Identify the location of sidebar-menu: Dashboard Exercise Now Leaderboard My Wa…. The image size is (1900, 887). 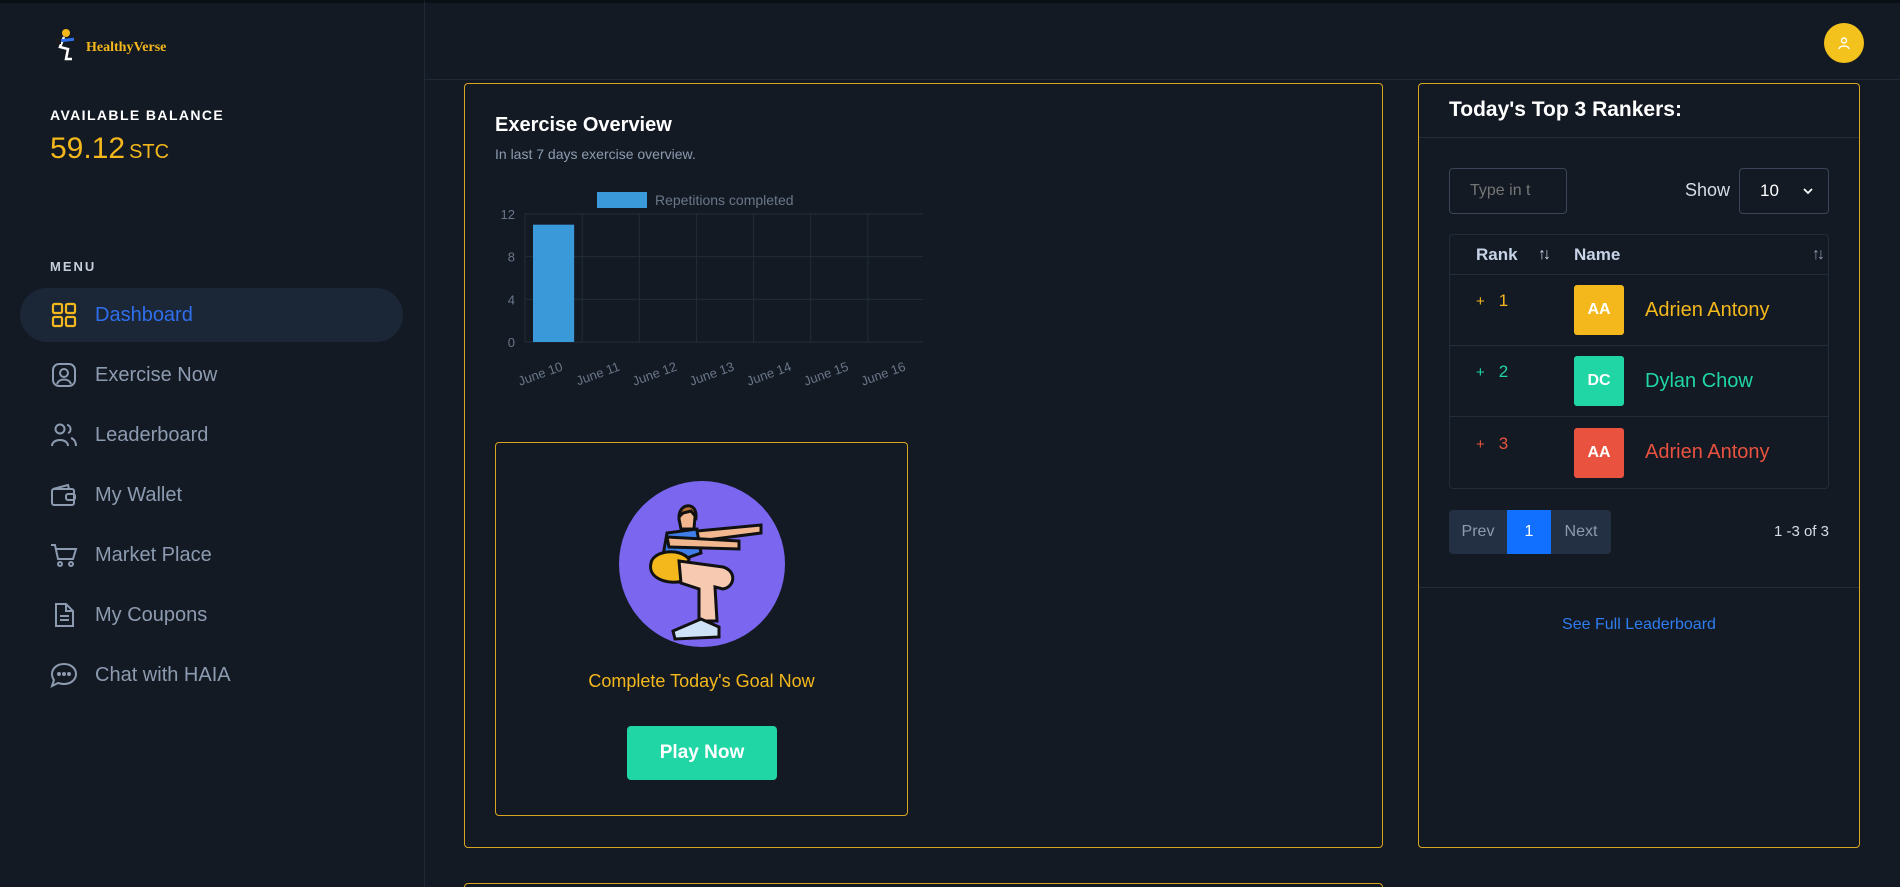
(211, 498).